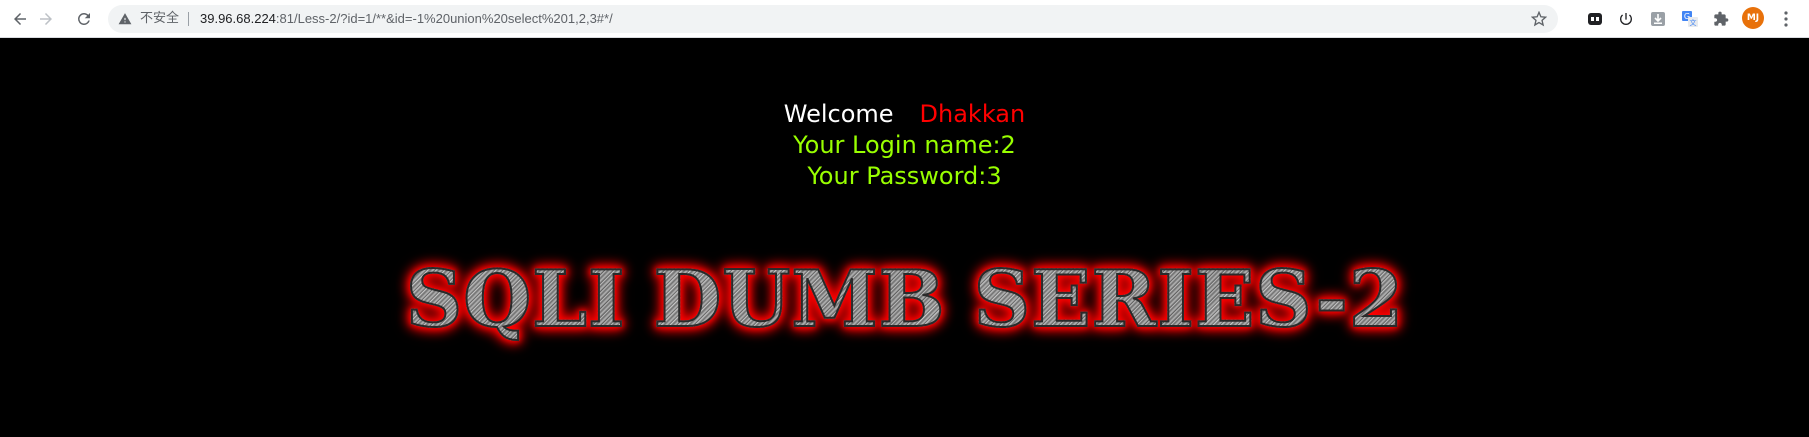 This screenshot has height=437, width=1809. I want to click on welcome-message: Welcome Dhakkan, so click(904, 114).